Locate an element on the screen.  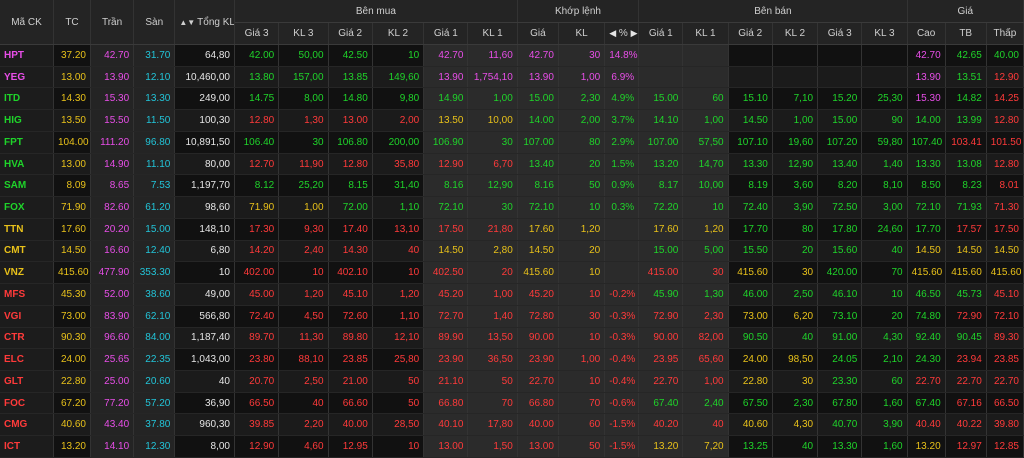
col-header-reference: TC is located at coordinates (72, 22).